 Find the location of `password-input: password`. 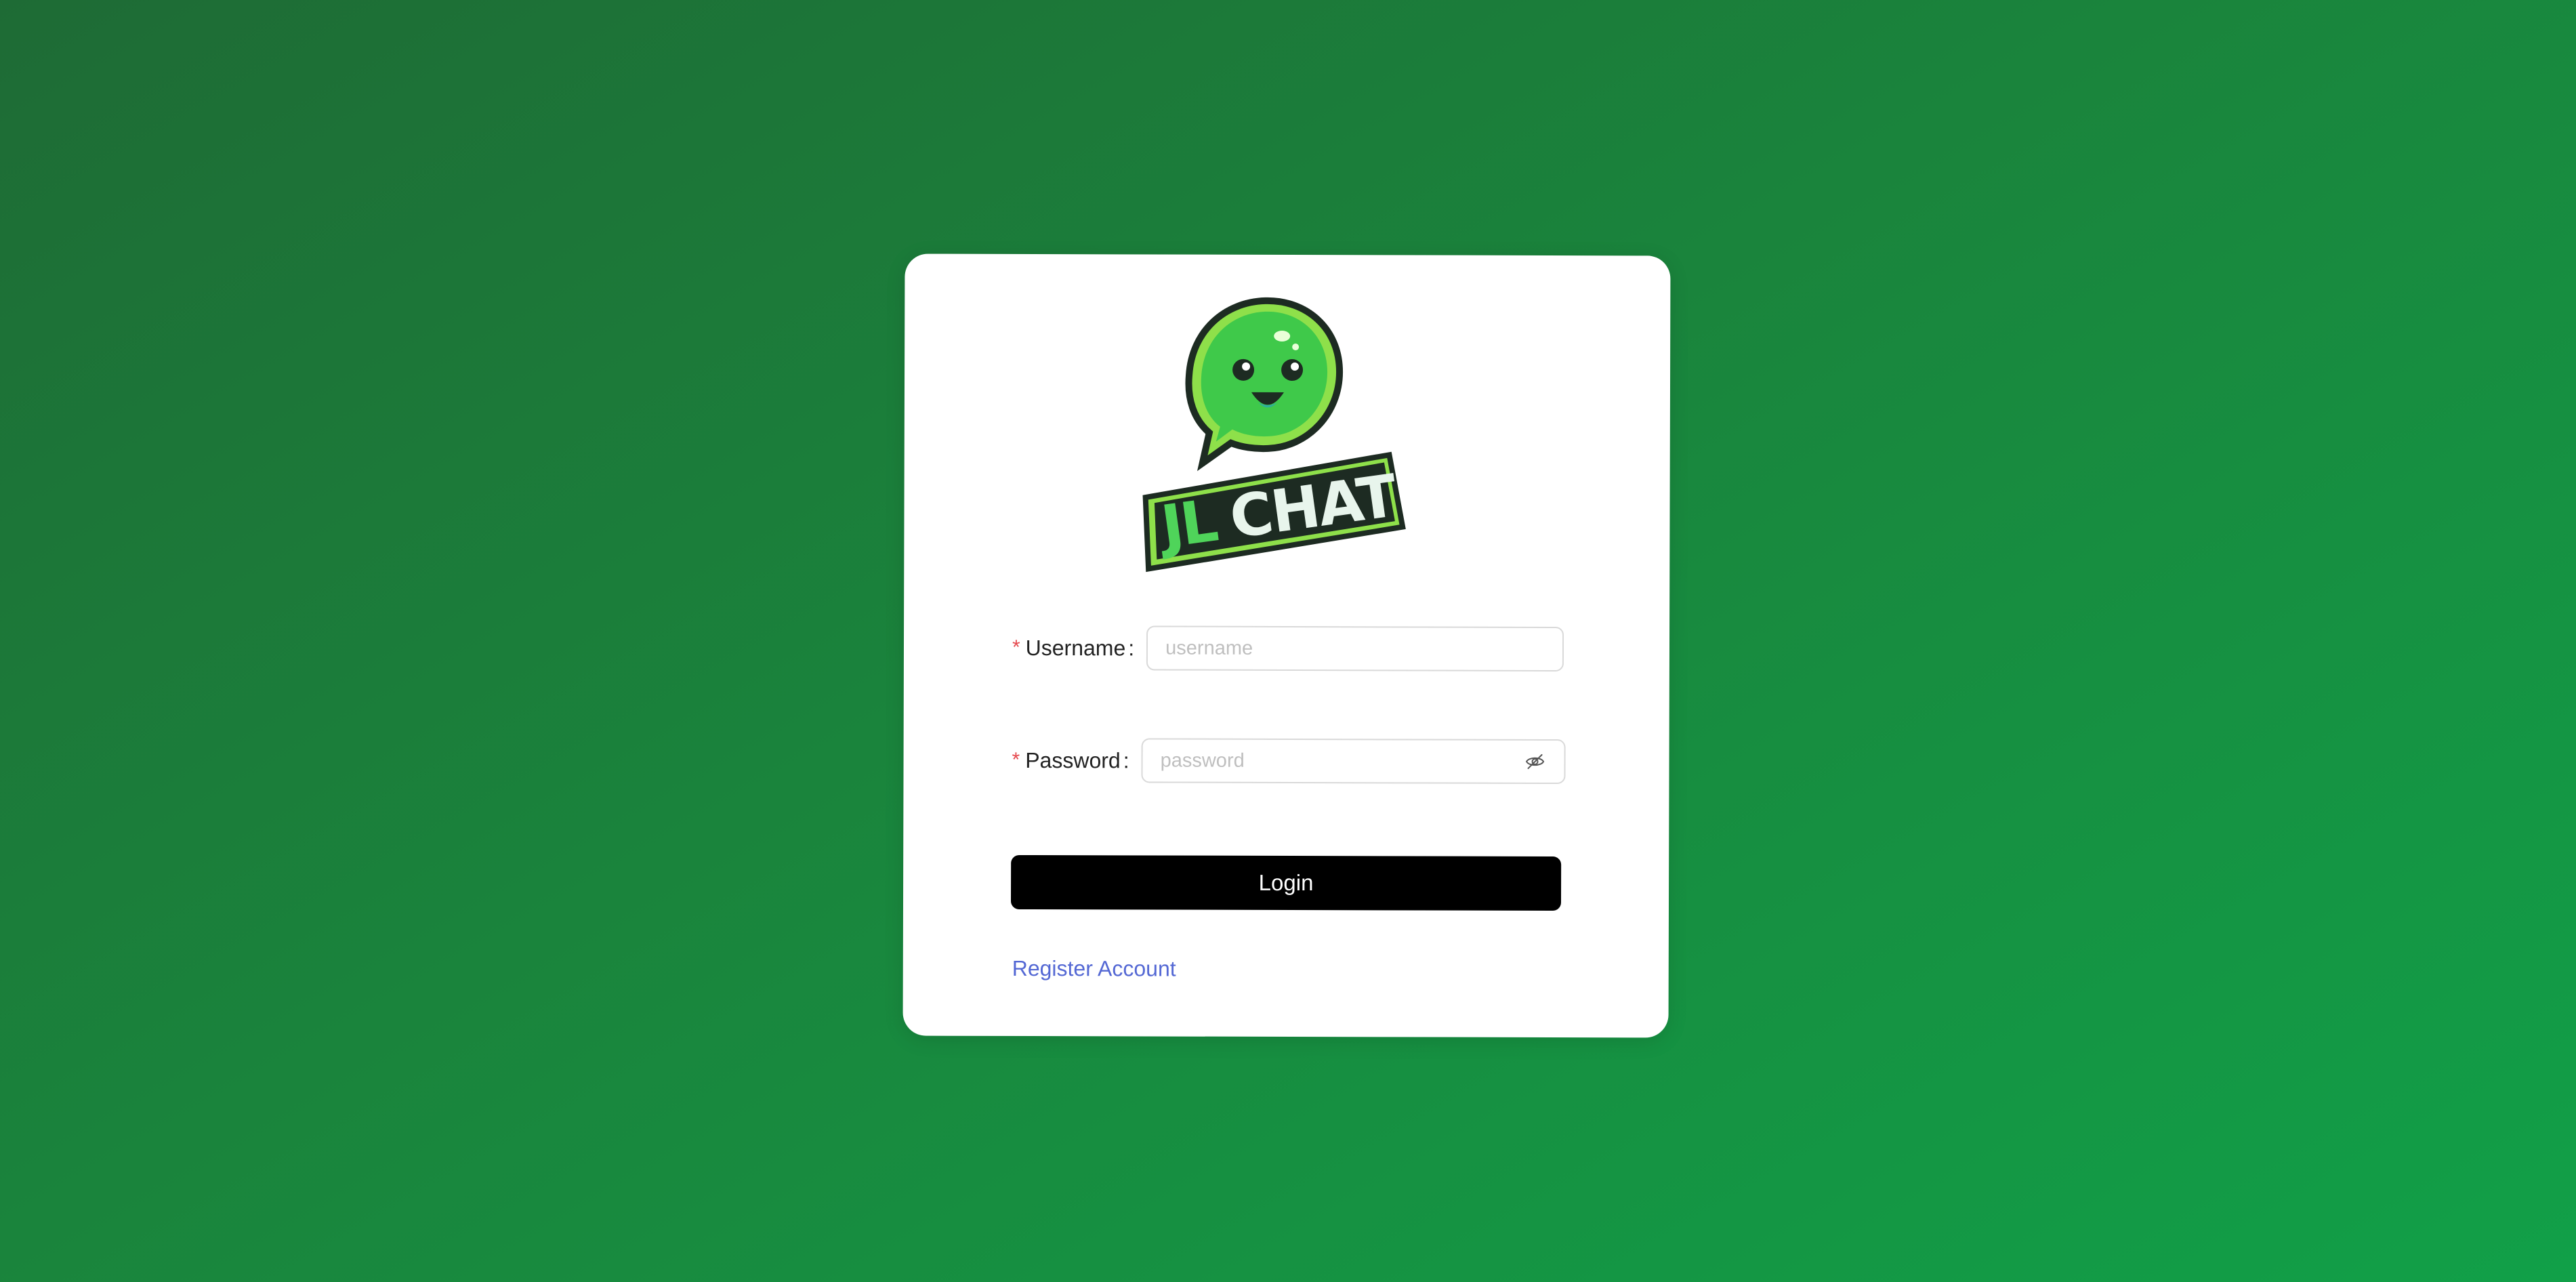

password-input: password is located at coordinates (1353, 761).